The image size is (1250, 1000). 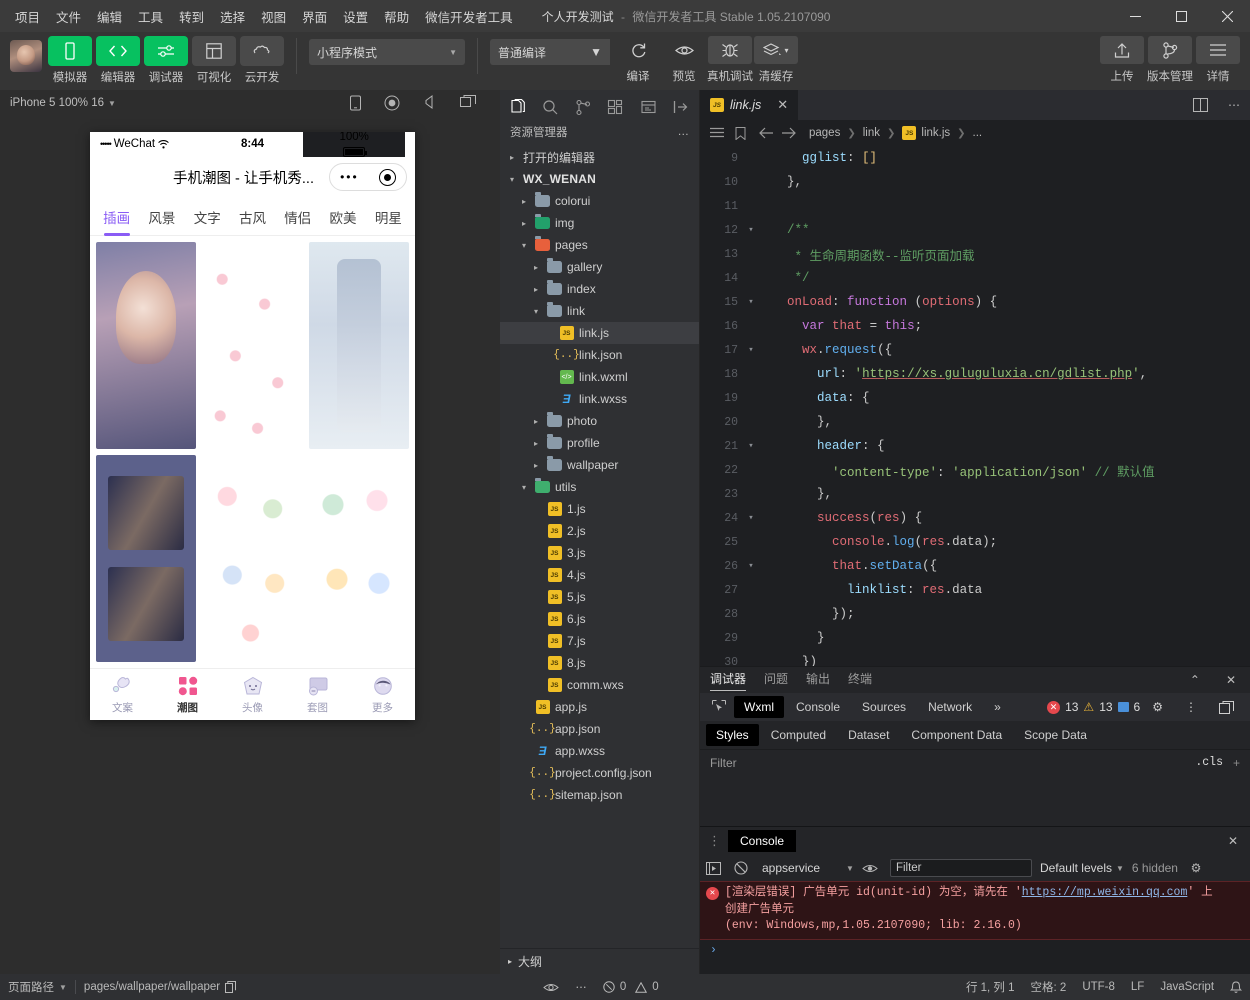 What do you see at coordinates (191, 16) in the screenshot?
I see `menu-item-4: 转到` at bounding box center [191, 16].